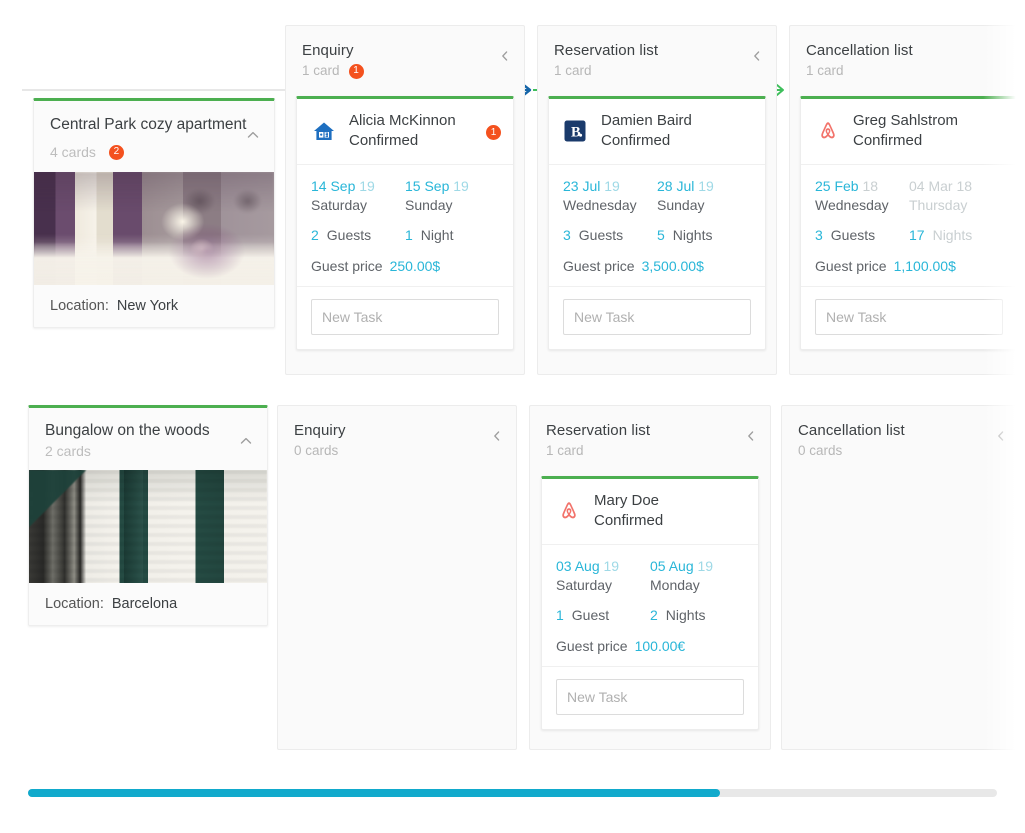  What do you see at coordinates (901, 577) in the screenshot?
I see `list-column-cancellation-row2: Cancellation list 0 cards` at bounding box center [901, 577].